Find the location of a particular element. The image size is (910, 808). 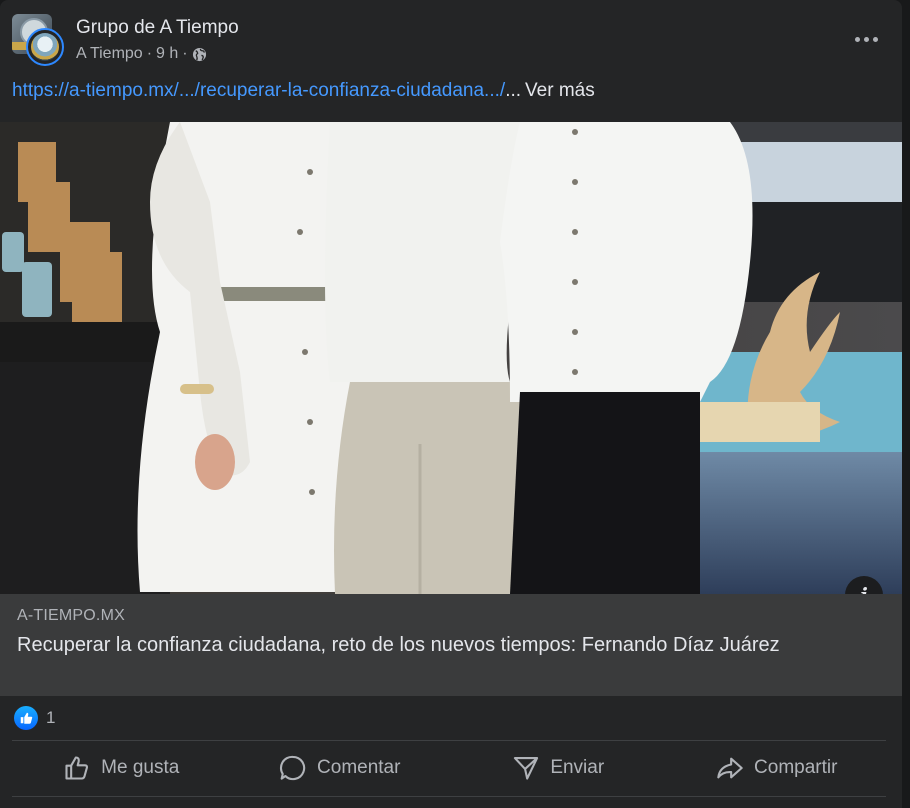

author-logo is located at coordinates (45, 47).